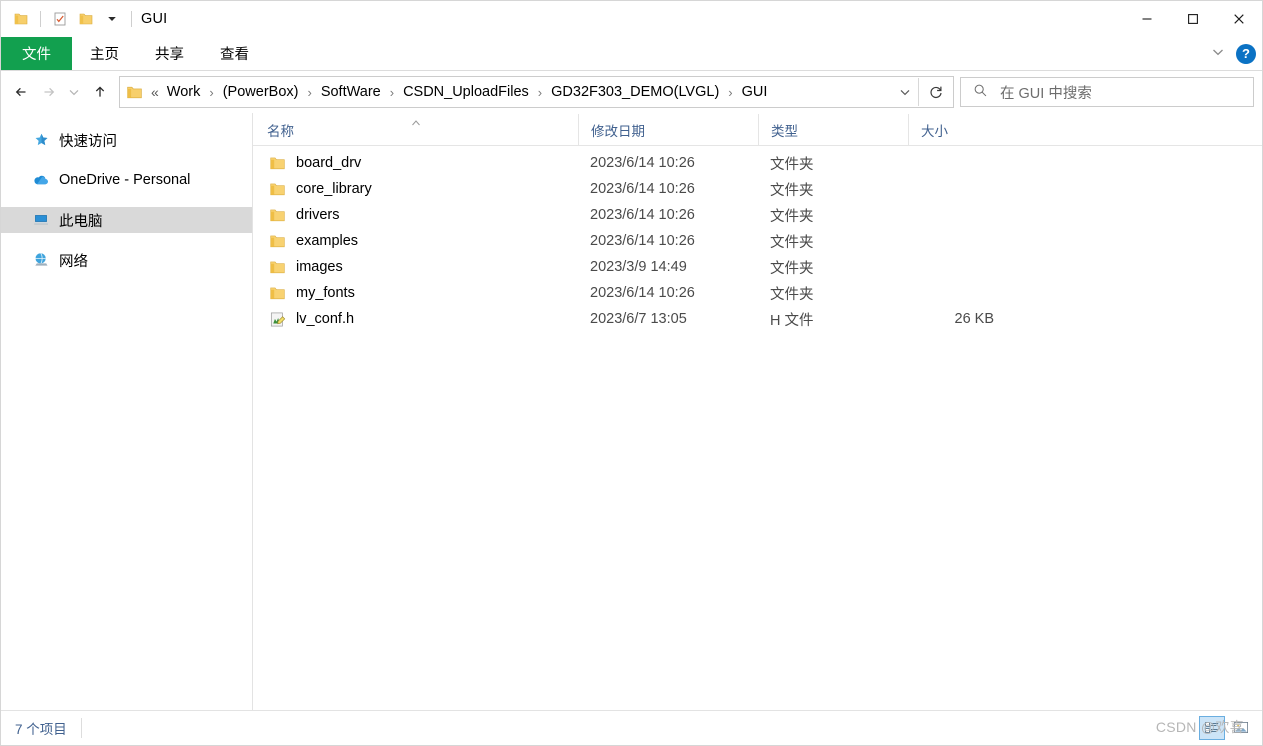 The image size is (1263, 746). Describe the element at coordinates (757, 215) in the screenshot. I see `table-row: drivers 2023/6/14 10:26 文件夹` at that location.